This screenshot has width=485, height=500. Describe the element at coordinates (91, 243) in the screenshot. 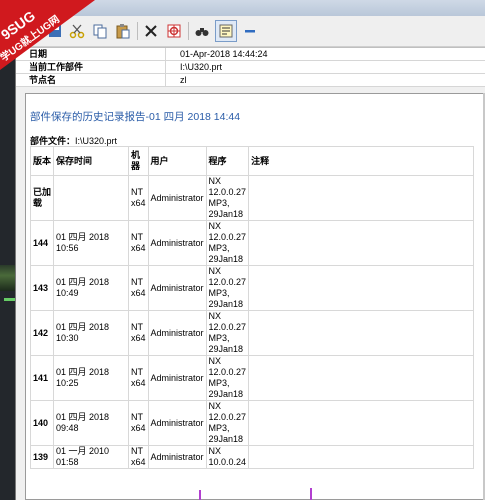

I see `cell-time: 01 四月 2018 10:56` at that location.